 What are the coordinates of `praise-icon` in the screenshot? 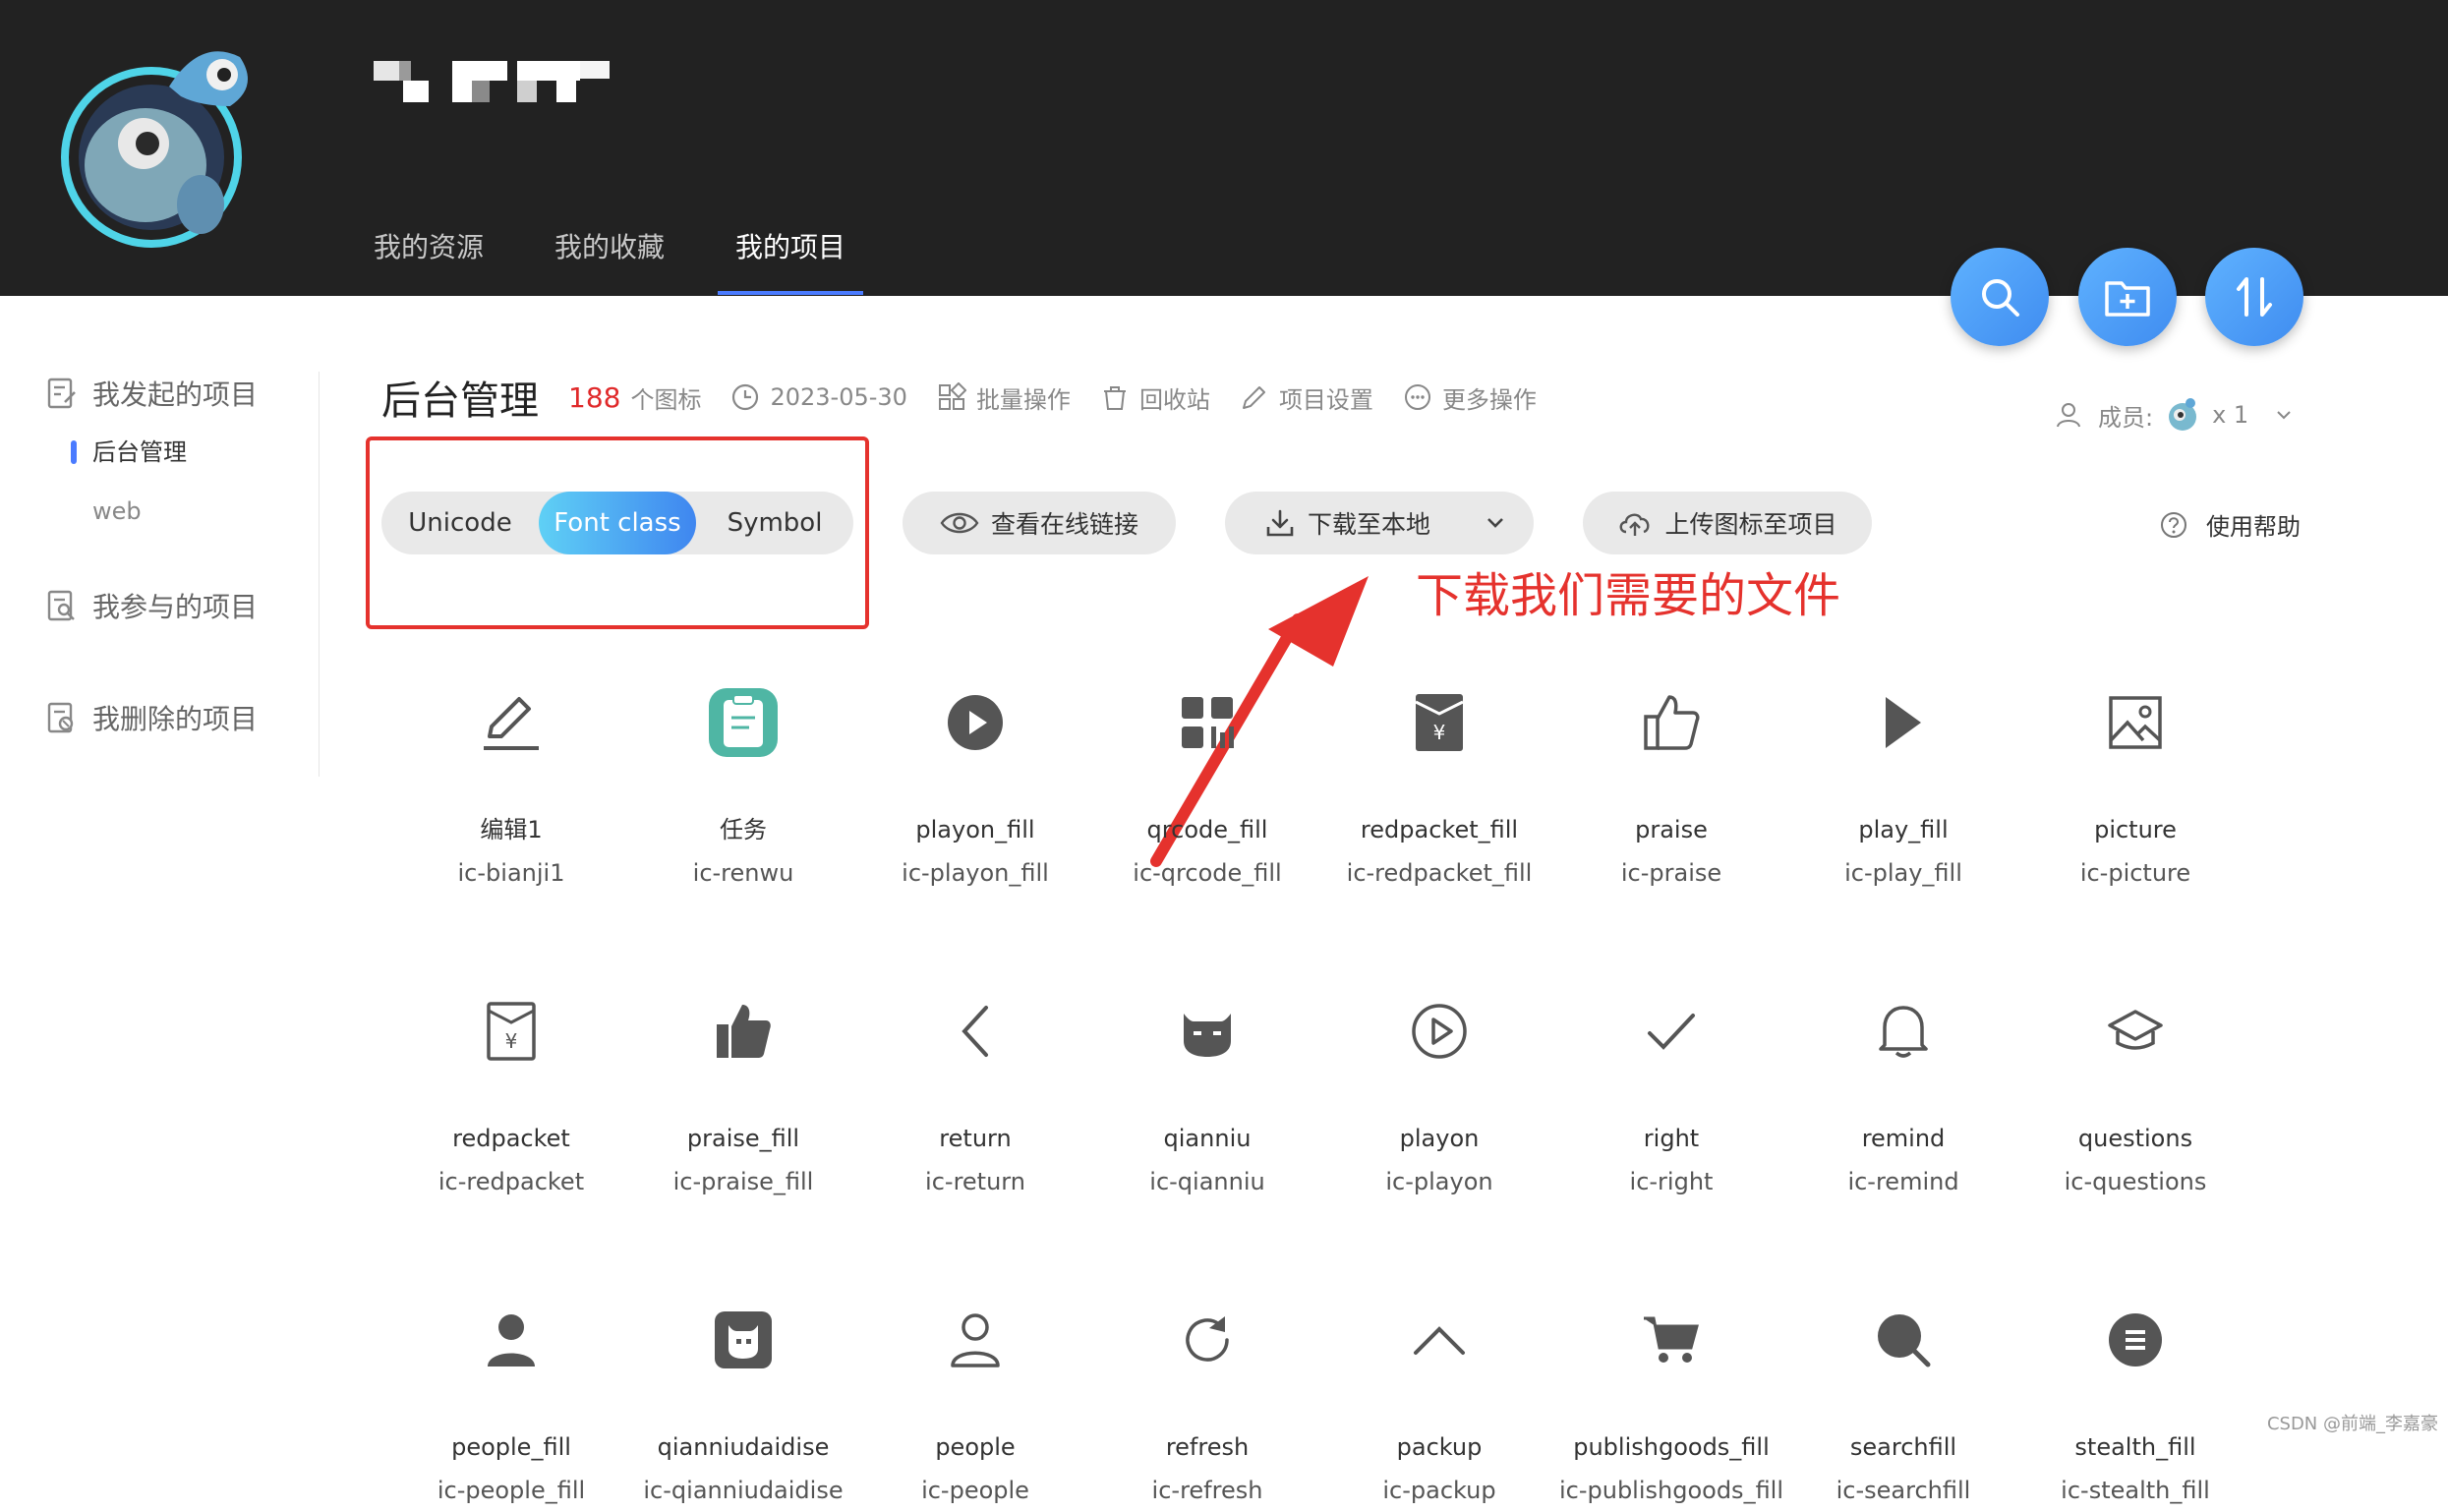 It's located at (1672, 722).